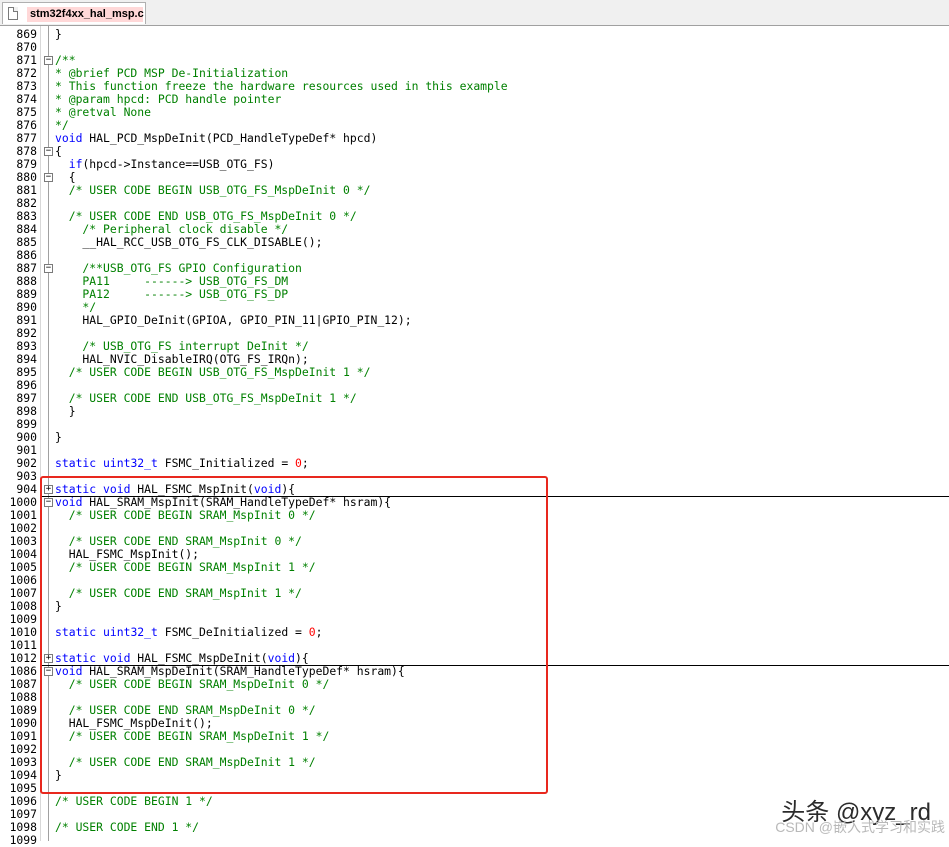  What do you see at coordinates (13, 13) in the screenshot?
I see `file-icon` at bounding box center [13, 13].